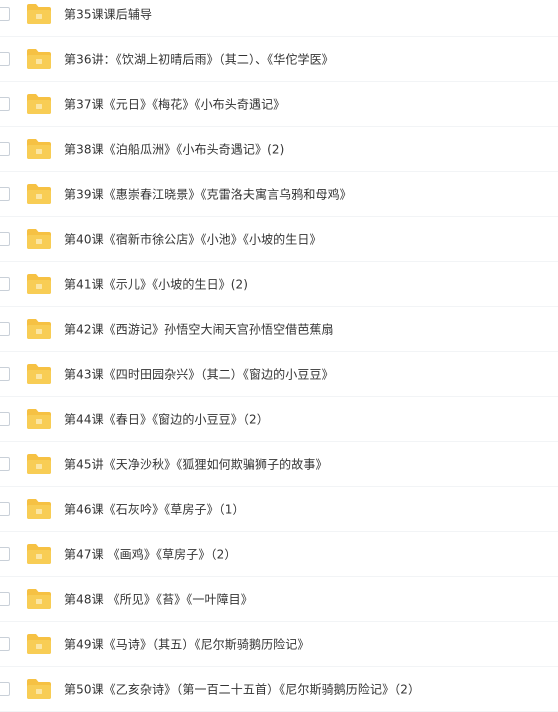  I want to click on folder-name: 第41课《示儿》《小坡的生日》(2), so click(156, 284).